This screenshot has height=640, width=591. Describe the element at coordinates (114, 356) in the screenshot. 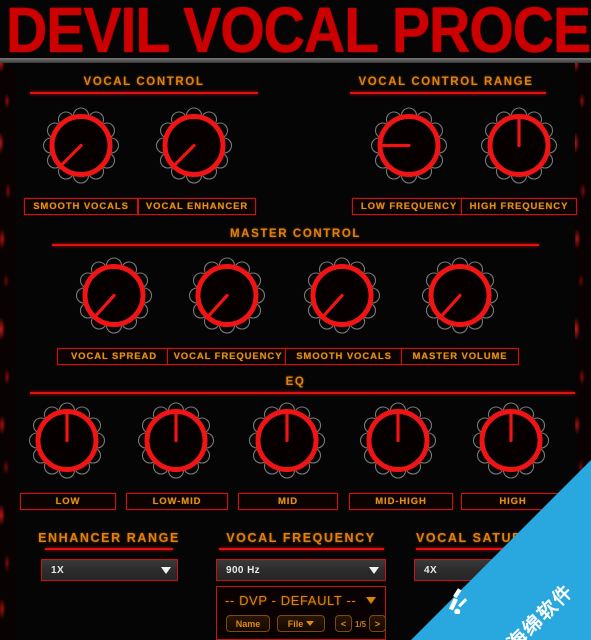

I see `knob-label-vocal-spread: VOCAL SPREAD` at that location.